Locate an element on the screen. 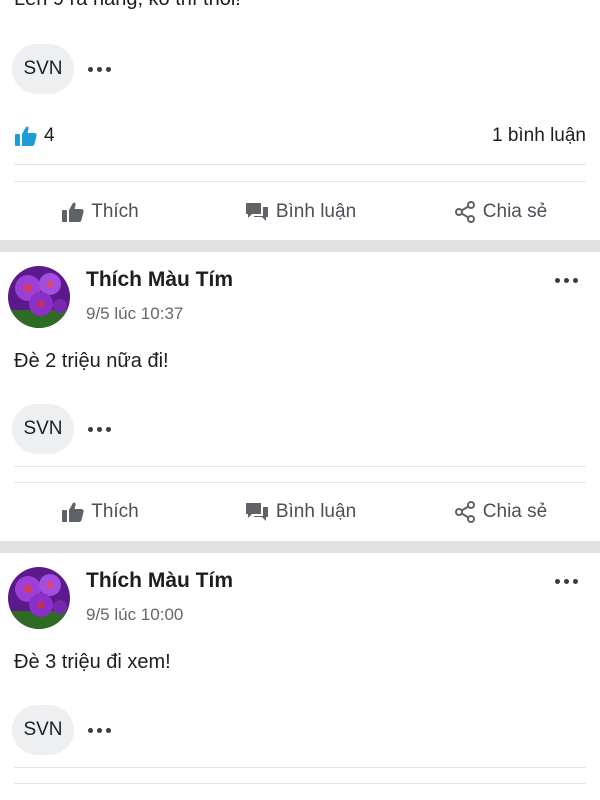 Image resolution: width=600 pixels, height=800 pixels. like-count-value: 4 is located at coordinates (49, 135).